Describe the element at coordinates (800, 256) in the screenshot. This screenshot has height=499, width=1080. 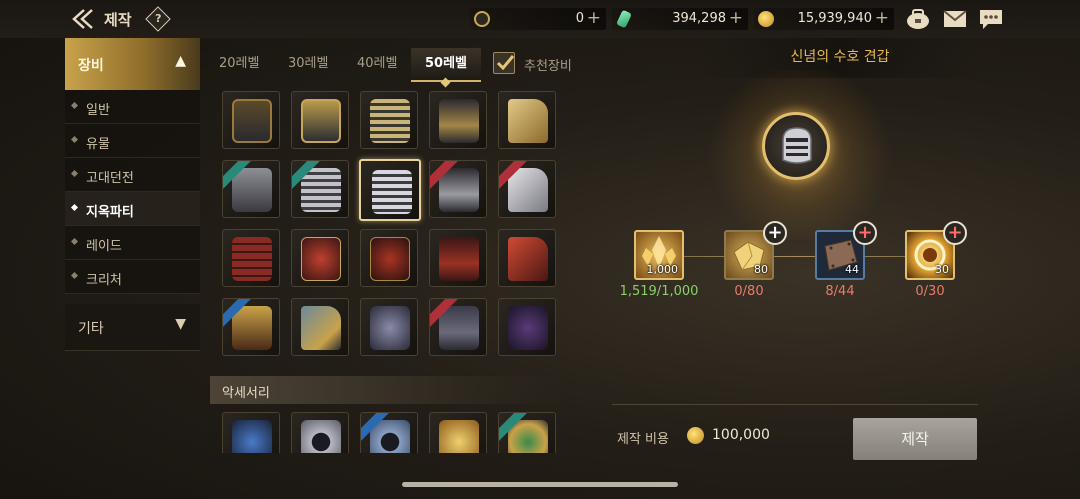
I see `materials-connector` at that location.